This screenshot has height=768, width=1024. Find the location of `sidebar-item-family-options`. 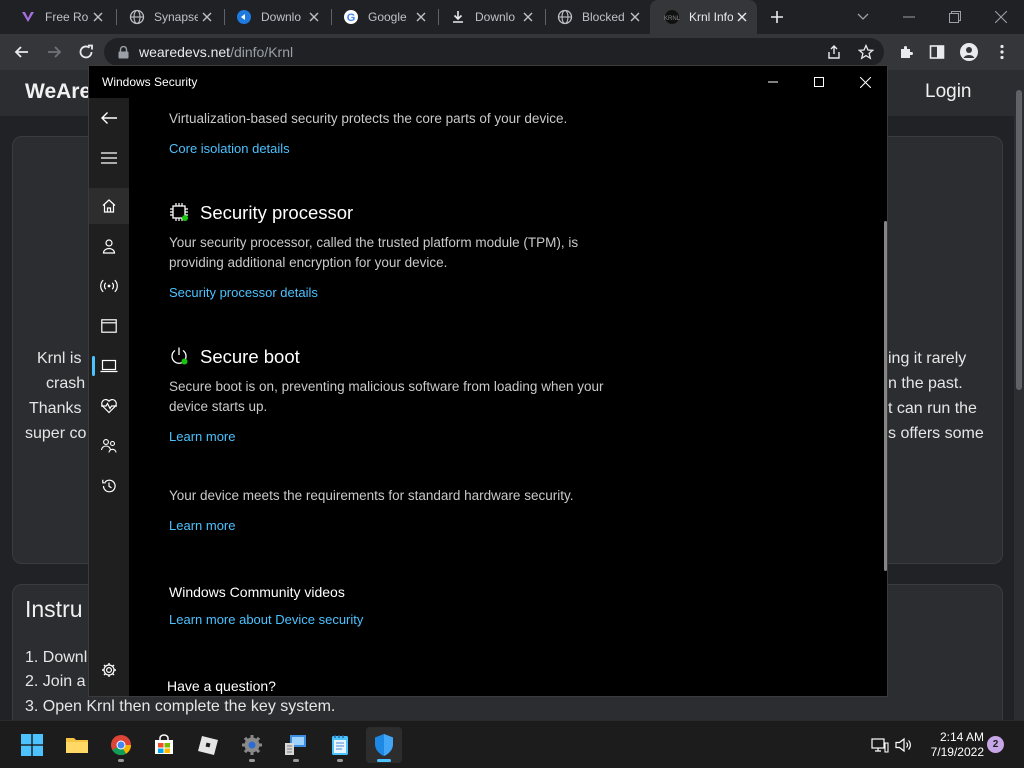

sidebar-item-family-options is located at coordinates (109, 446).